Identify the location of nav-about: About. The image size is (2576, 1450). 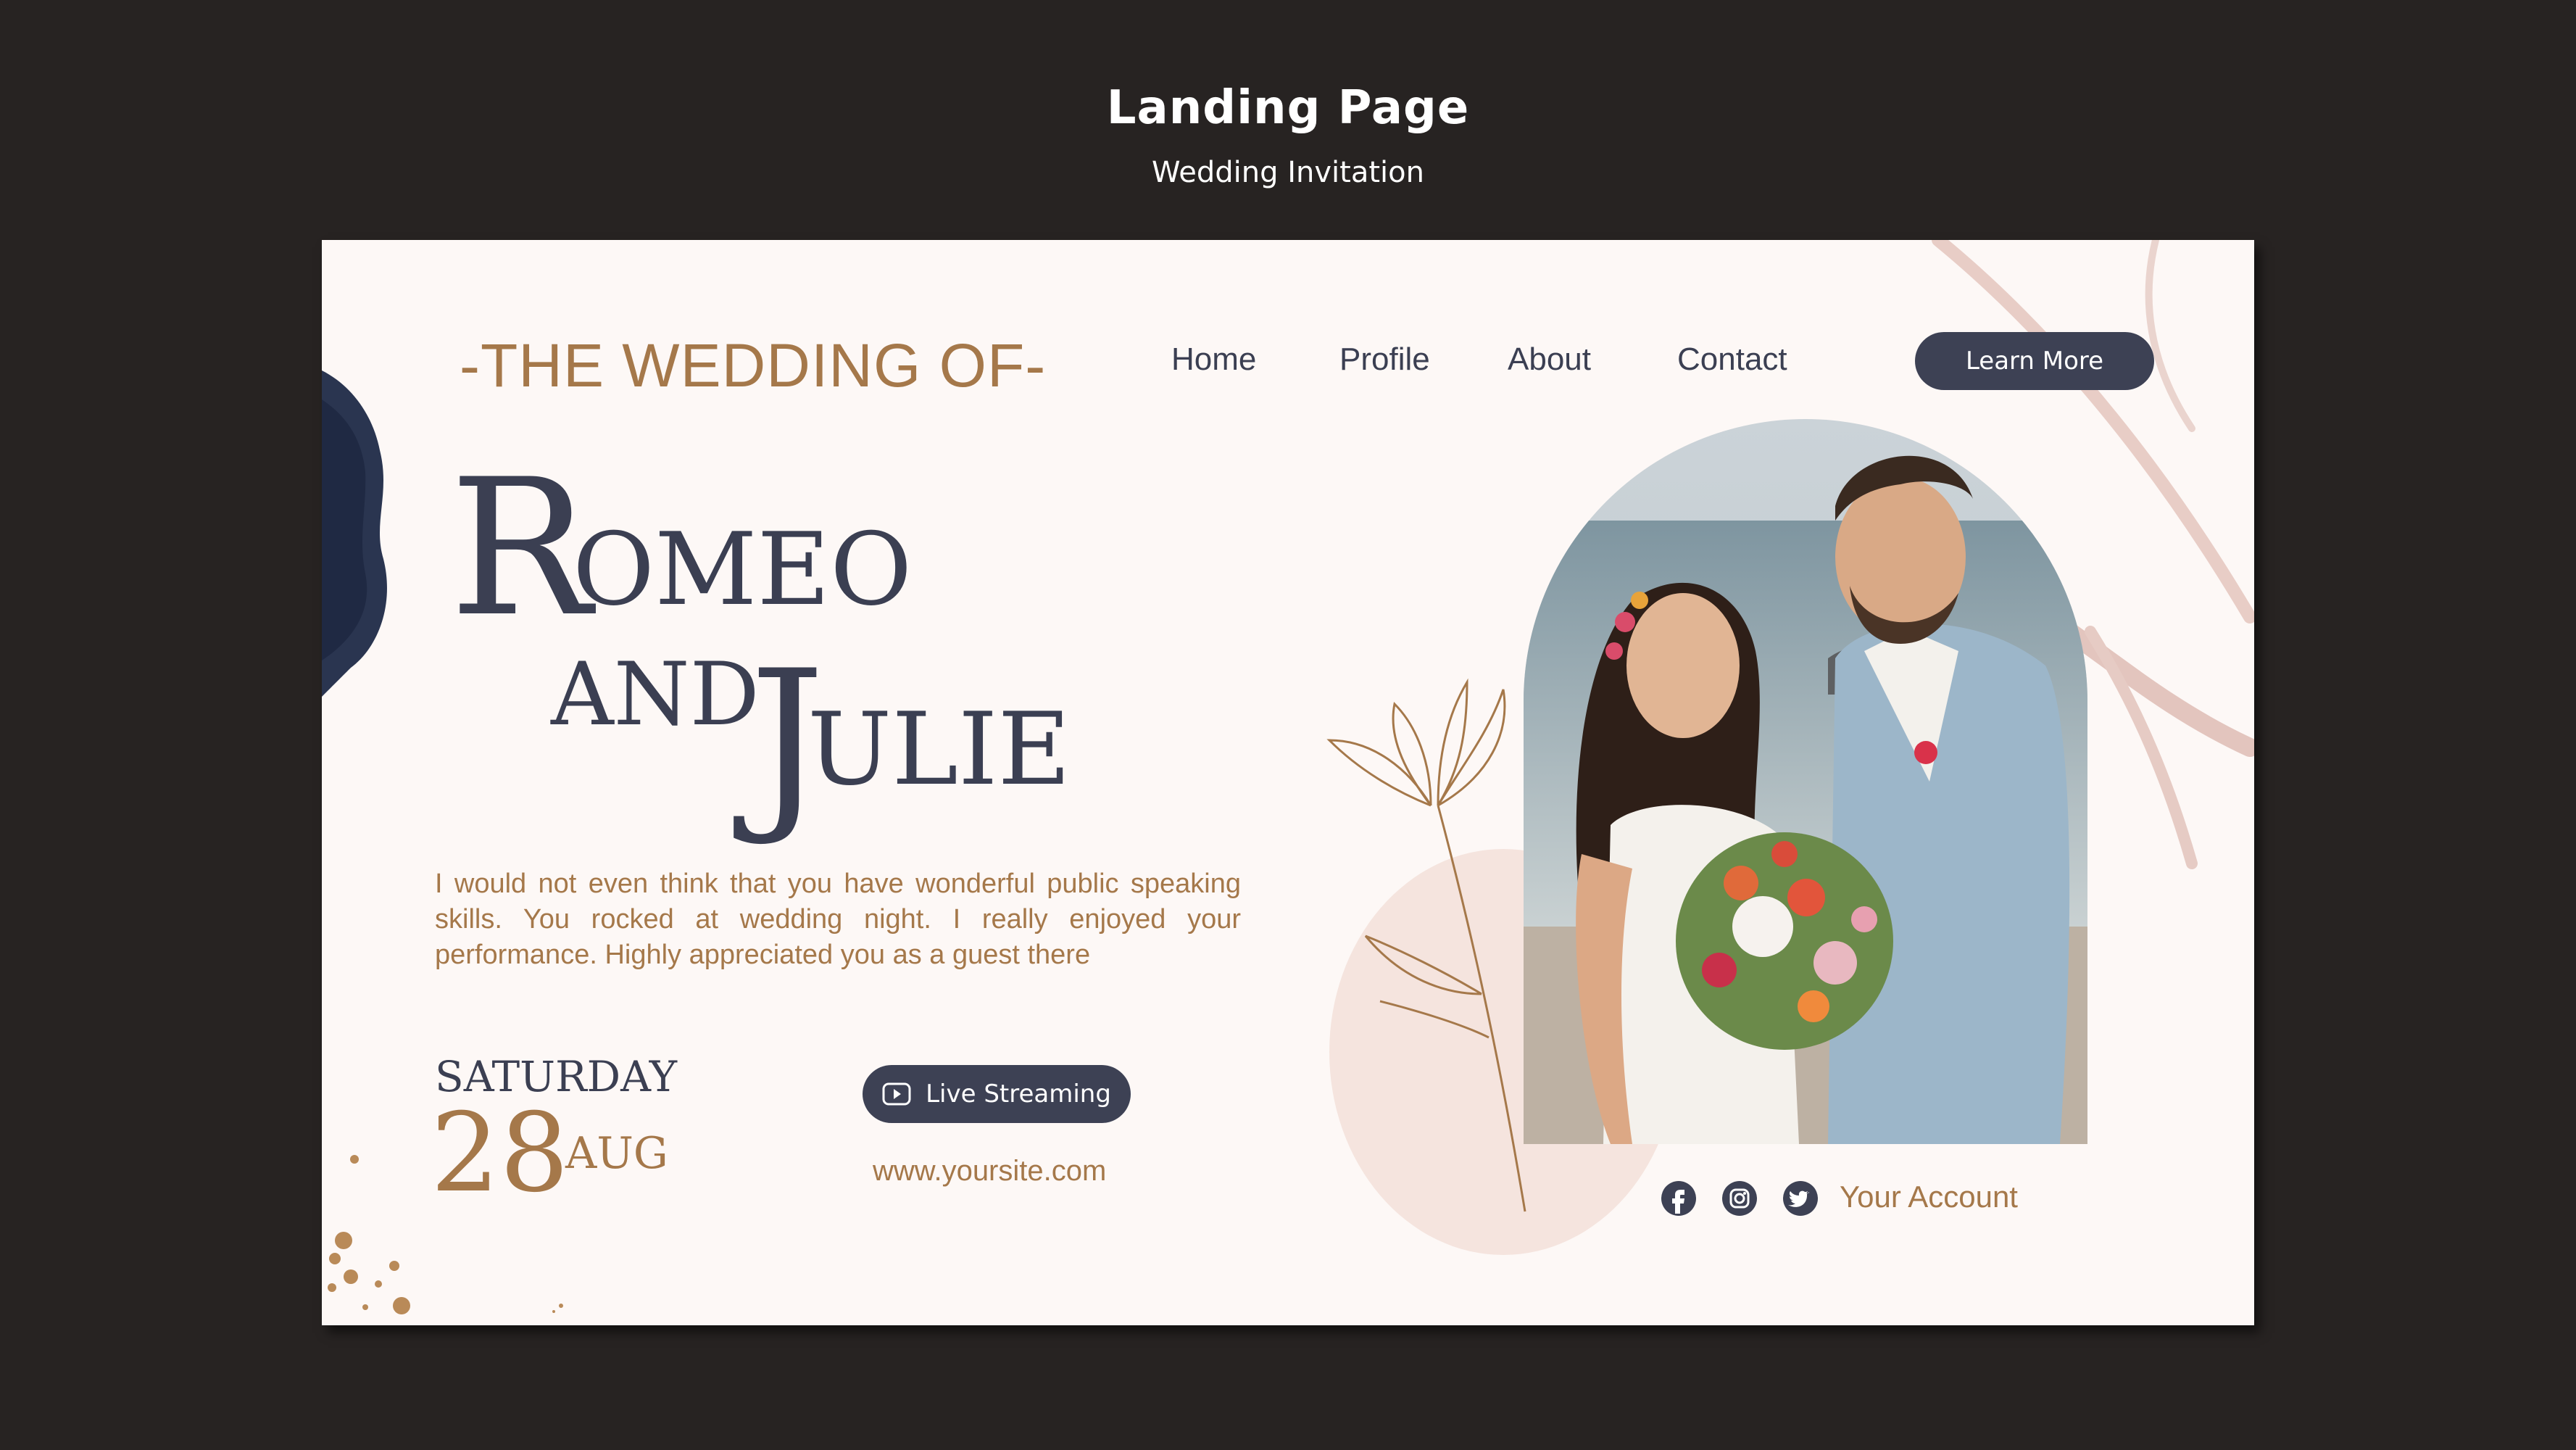
(1549, 359).